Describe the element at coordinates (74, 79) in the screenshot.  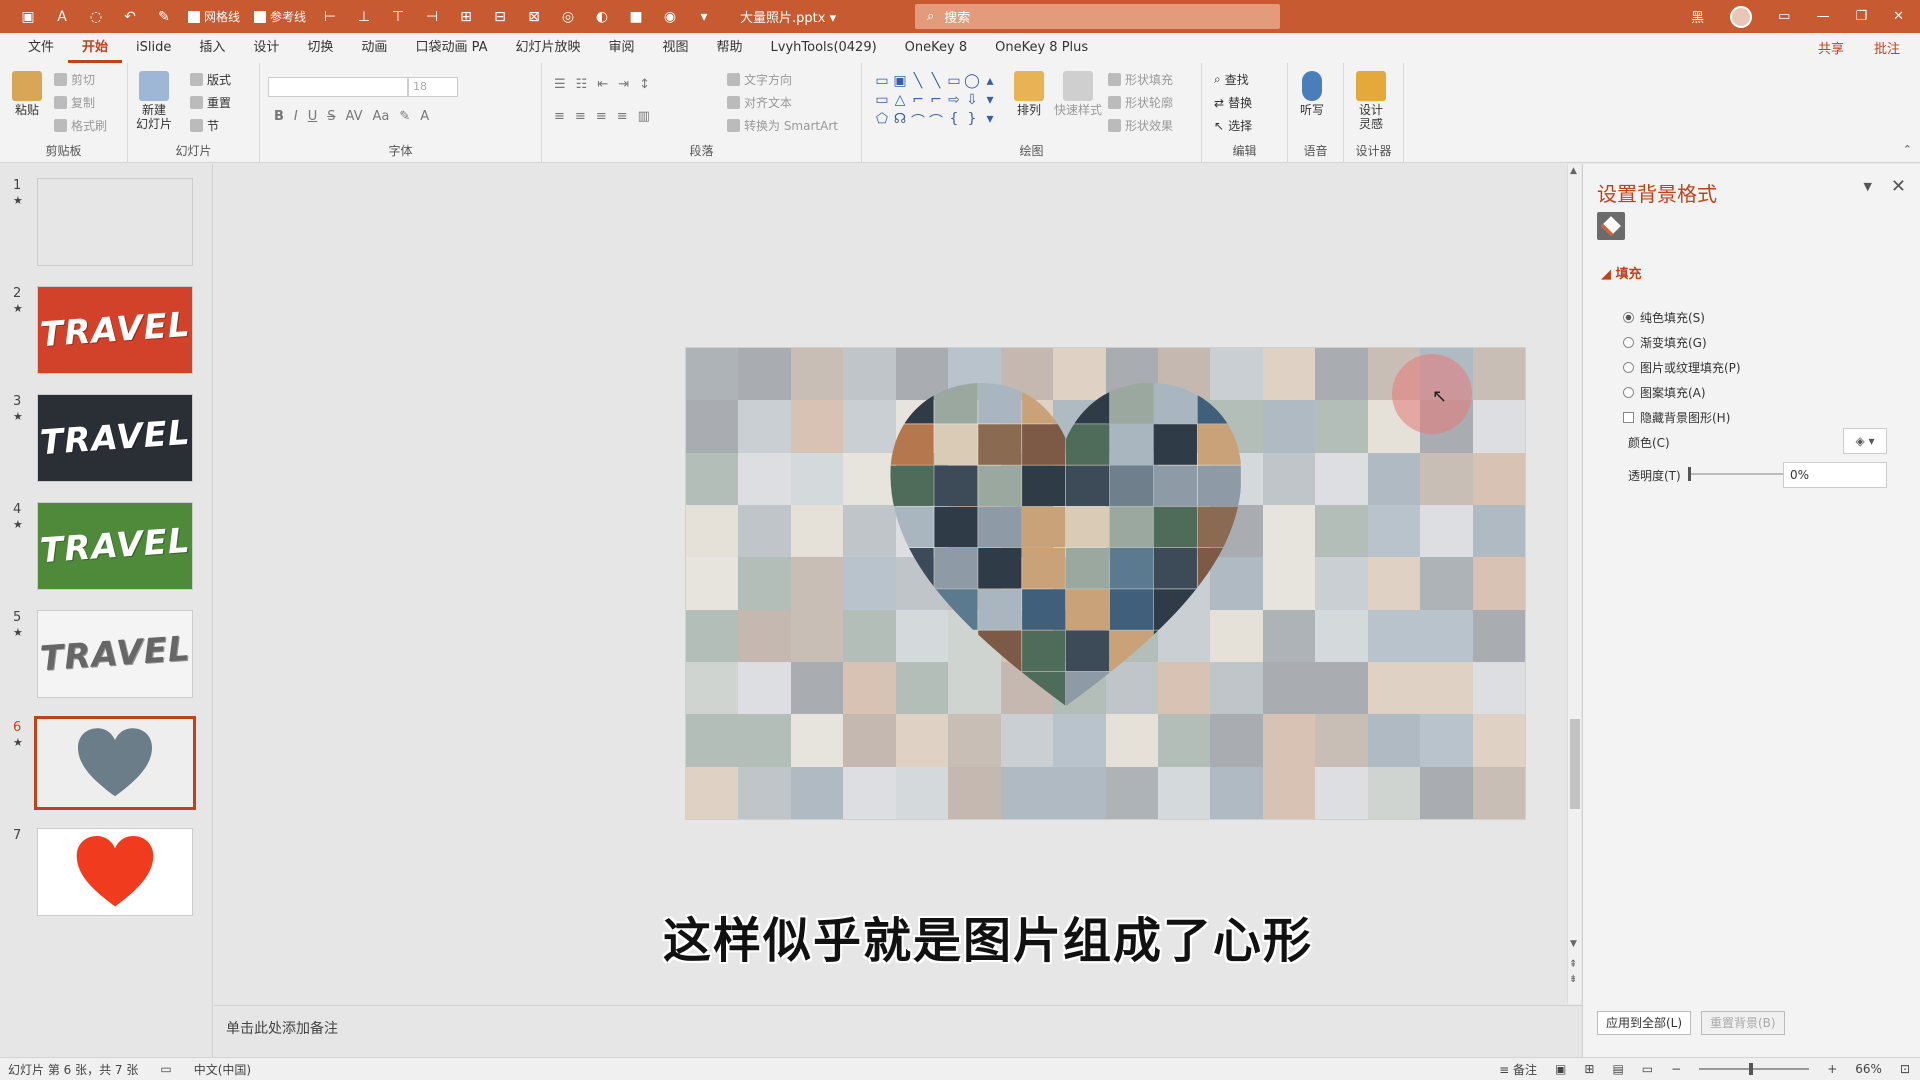
I see `cut-button: 剪切` at that location.